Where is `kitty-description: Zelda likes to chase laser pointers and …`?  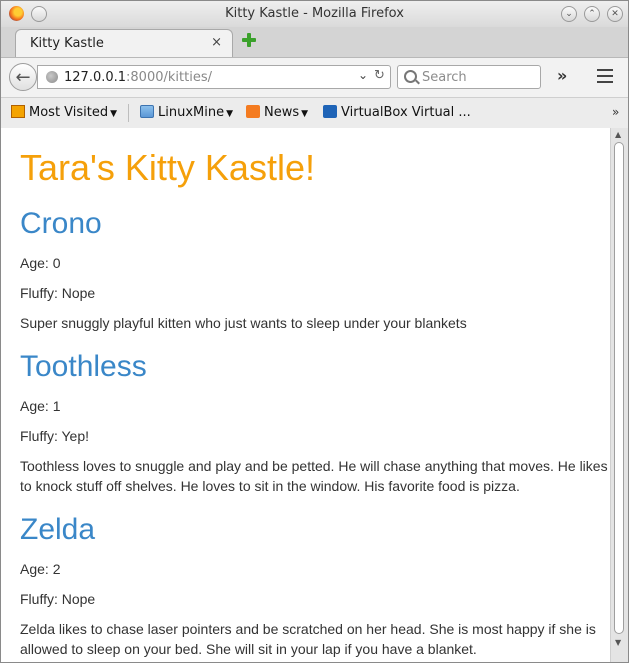
kitty-description: Zelda likes to chase laser pointers and … is located at coordinates (308, 639).